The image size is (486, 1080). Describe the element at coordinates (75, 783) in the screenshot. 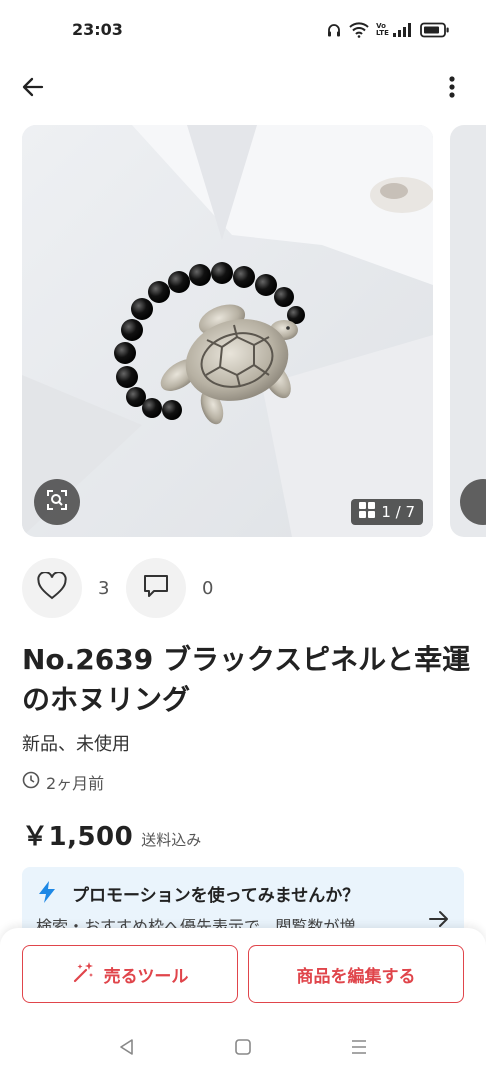

I see `posted-time-text: 2ヶ月前` at that location.